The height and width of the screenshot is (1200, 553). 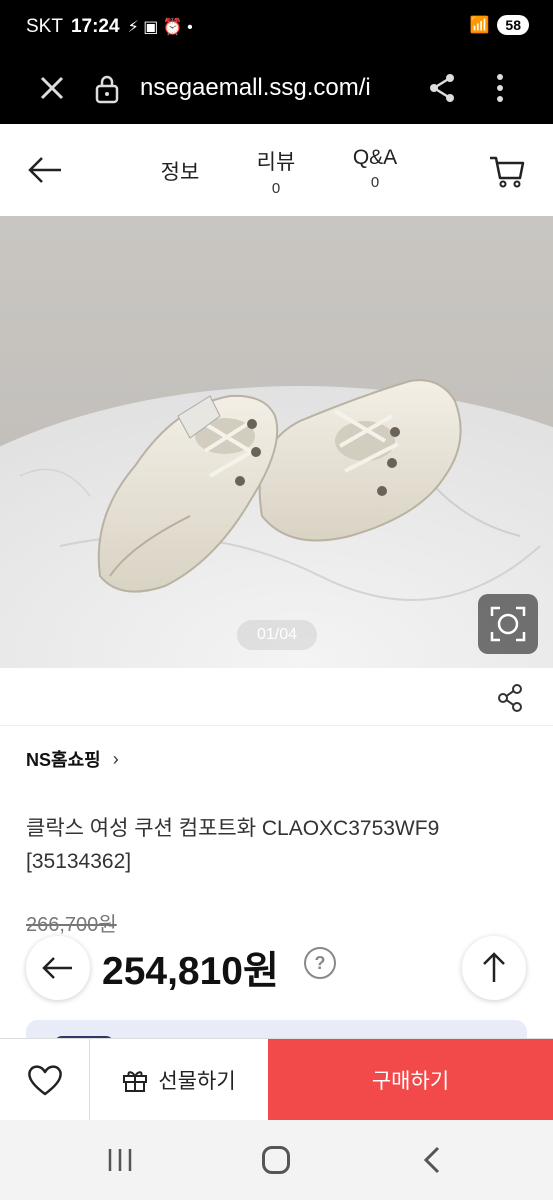 What do you see at coordinates (233, 845) in the screenshot?
I see `product-title: 클락스 여성 쿠션 컴포트화 CLAOXC3753WF9 [35134362]` at bounding box center [233, 845].